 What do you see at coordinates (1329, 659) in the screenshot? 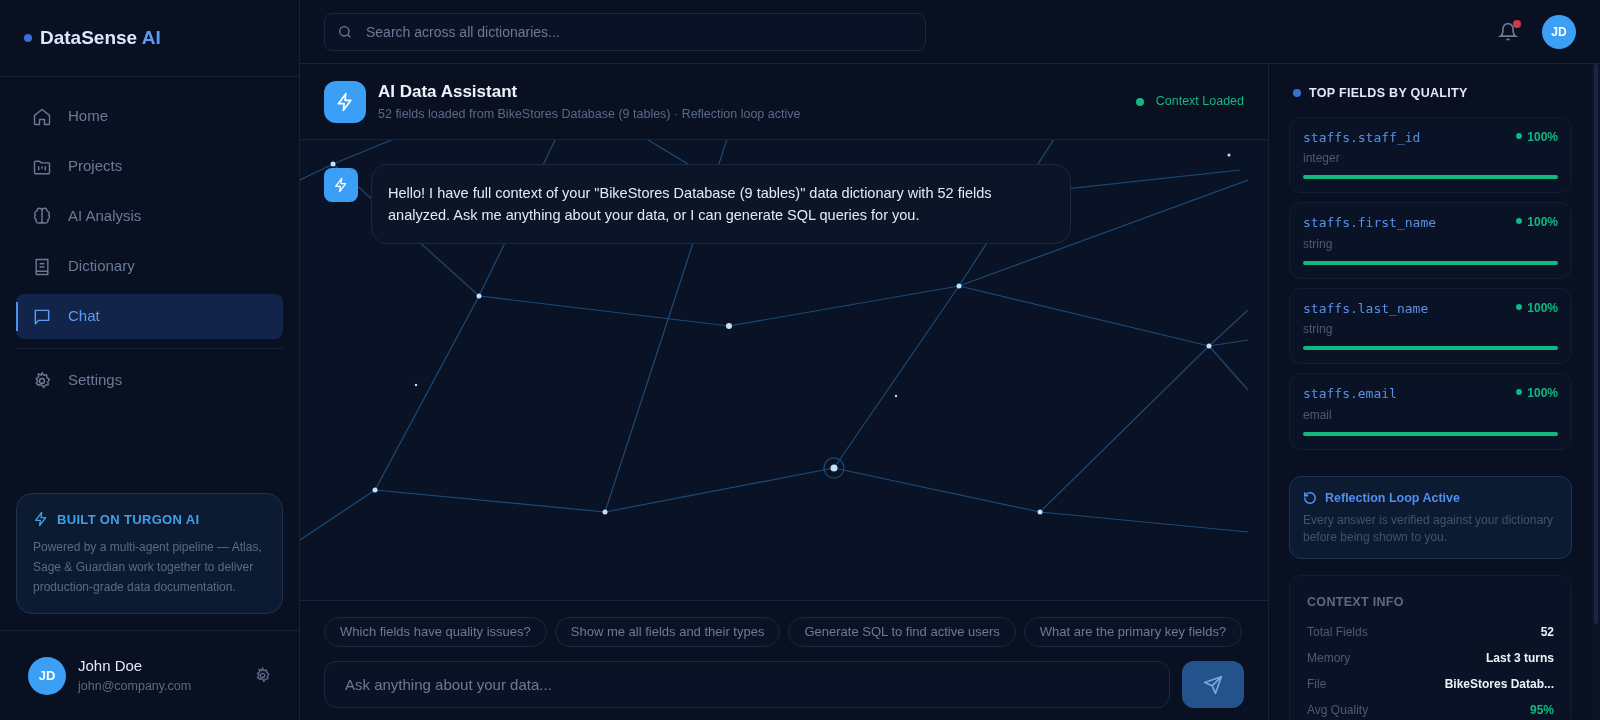
I see `info-label: Memory` at bounding box center [1329, 659].